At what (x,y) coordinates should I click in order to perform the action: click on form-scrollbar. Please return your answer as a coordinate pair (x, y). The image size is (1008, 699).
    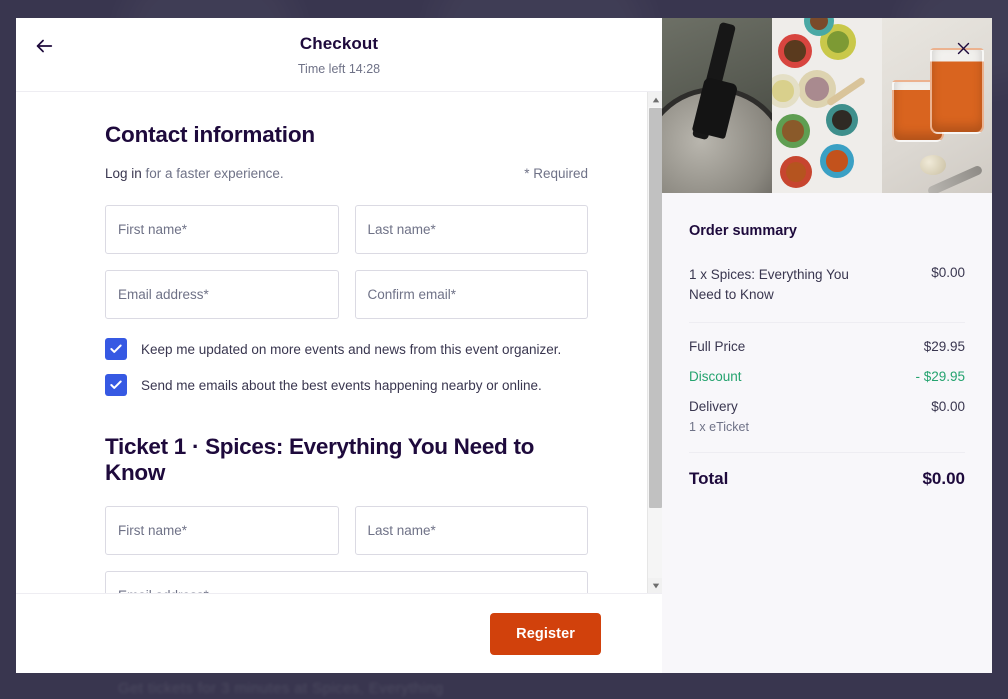
    Looking at the image, I should click on (654, 342).